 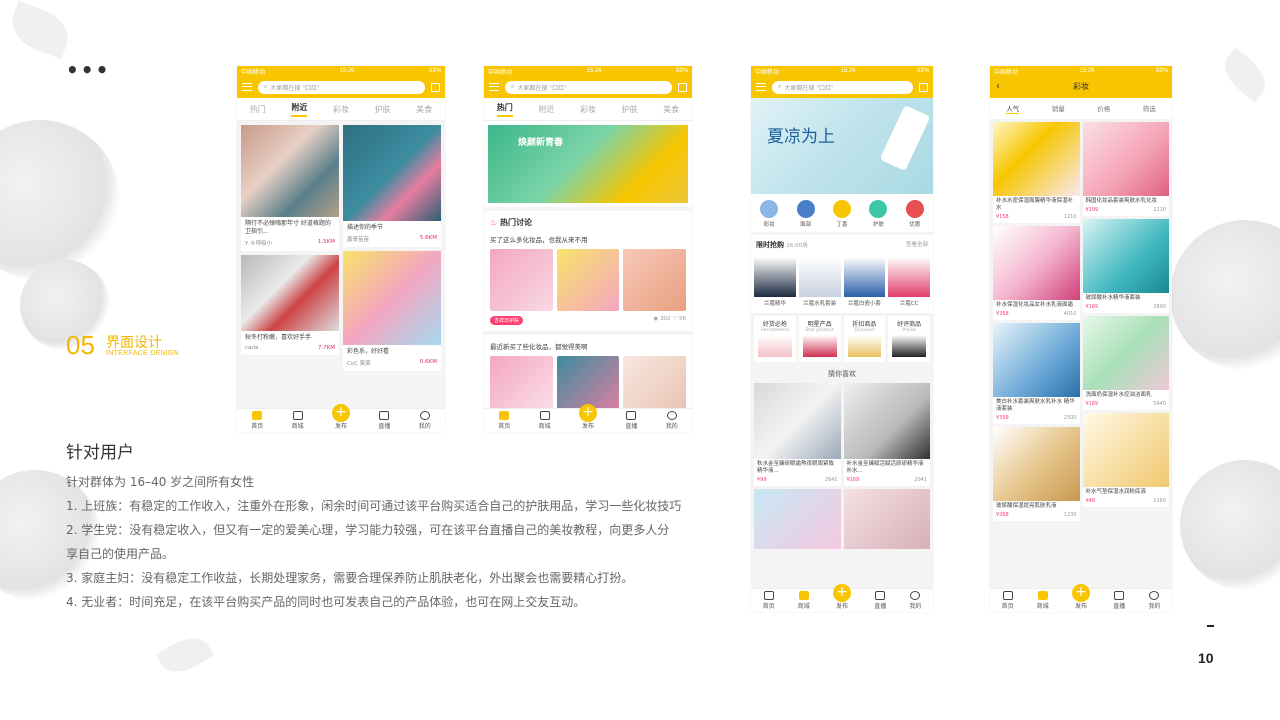 I want to click on post-card: 秋冬打粉嫩，喜欢好手手 carla 7.7KM, so click(x=290, y=305).